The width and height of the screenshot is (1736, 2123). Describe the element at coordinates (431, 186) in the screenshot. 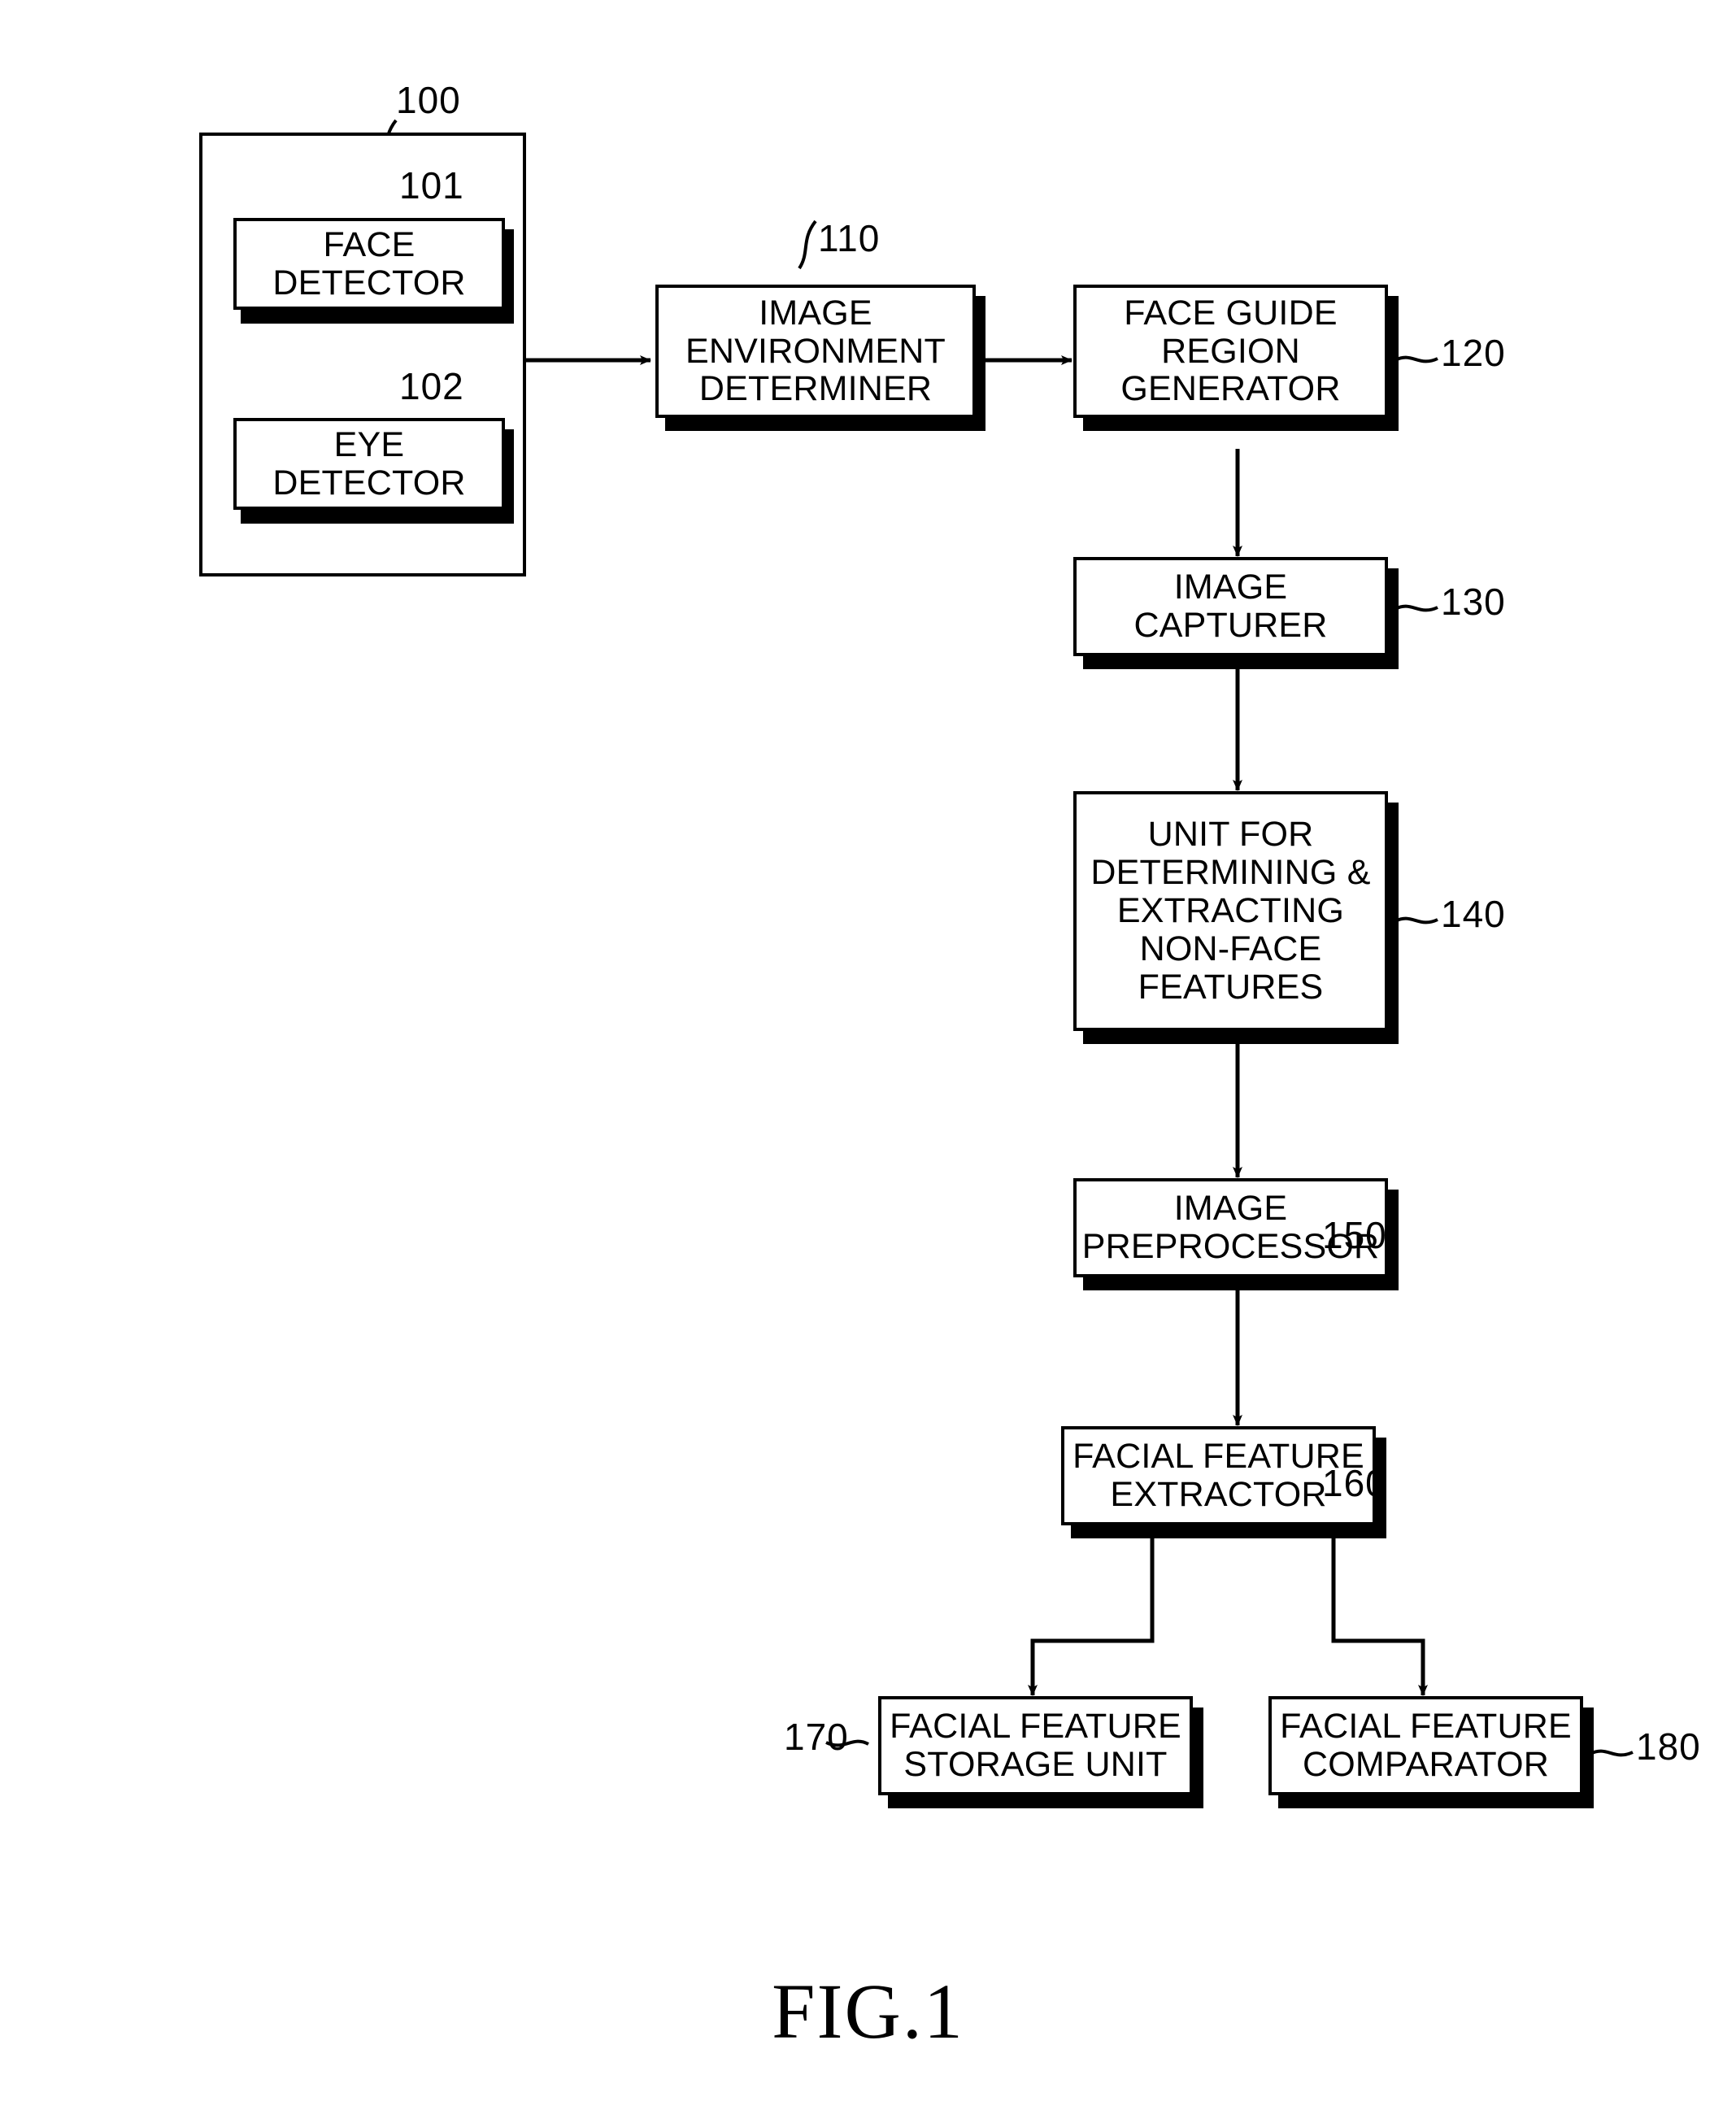

I see `ref-numeral-101: 101` at that location.